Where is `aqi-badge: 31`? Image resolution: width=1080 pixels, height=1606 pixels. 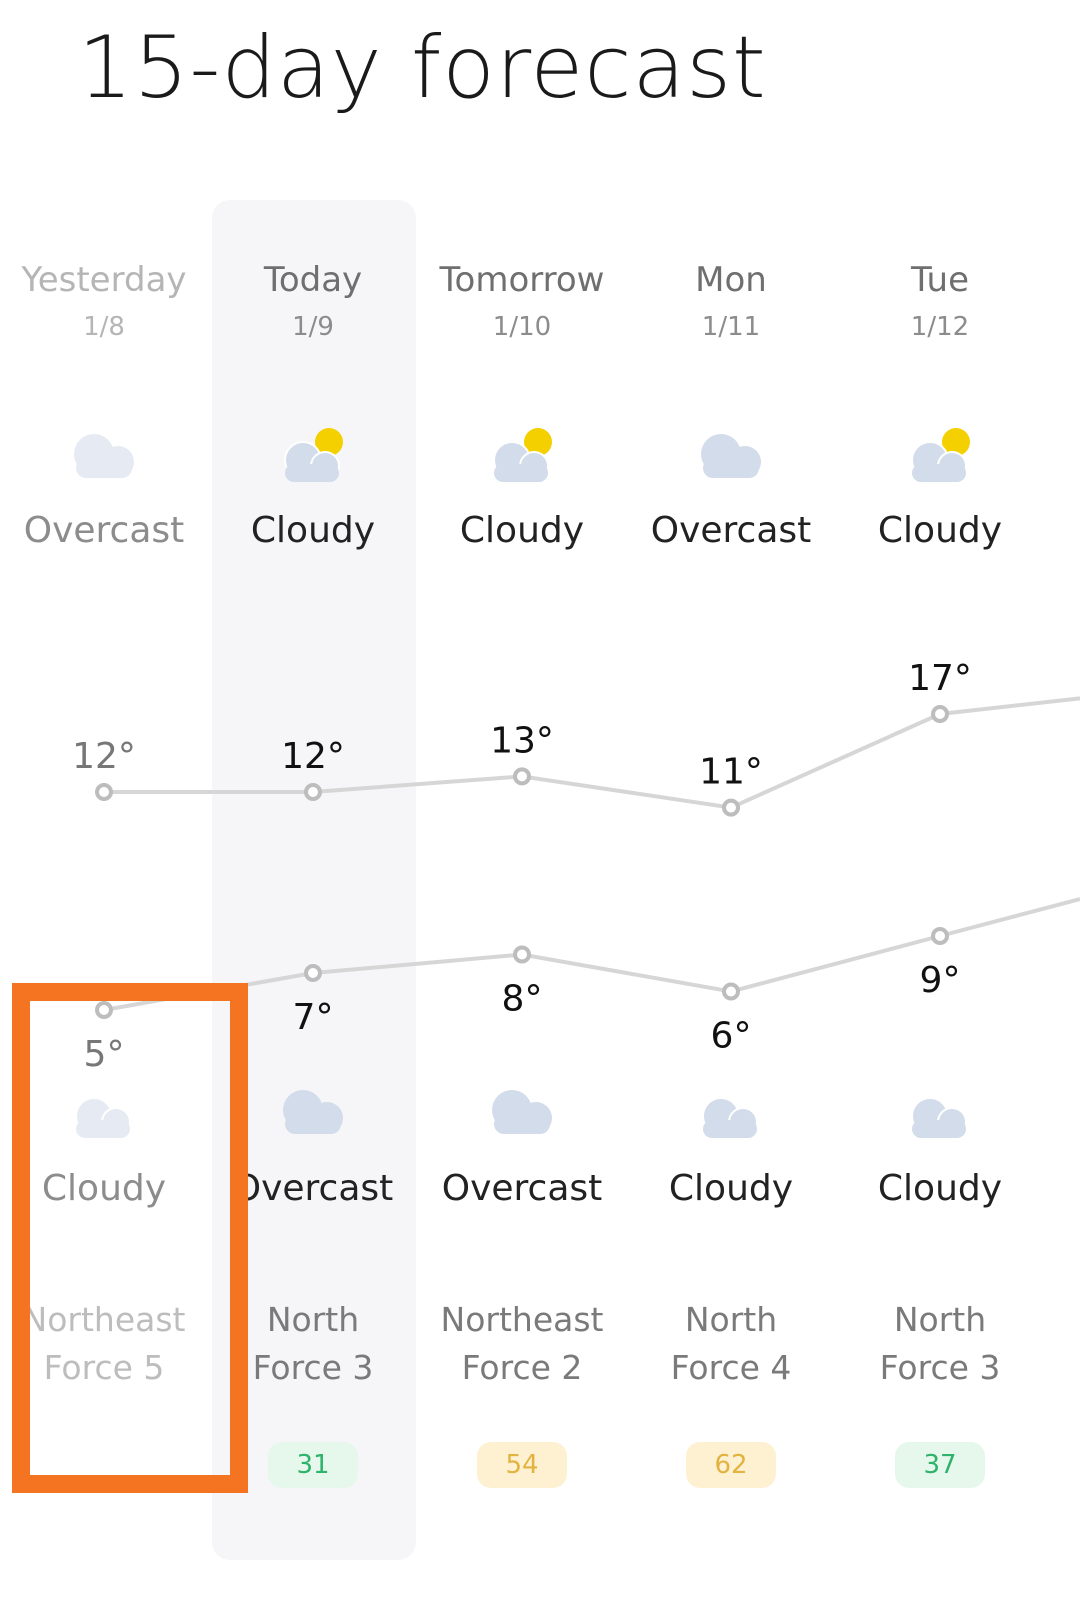
aqi-badge: 31 is located at coordinates (313, 1465).